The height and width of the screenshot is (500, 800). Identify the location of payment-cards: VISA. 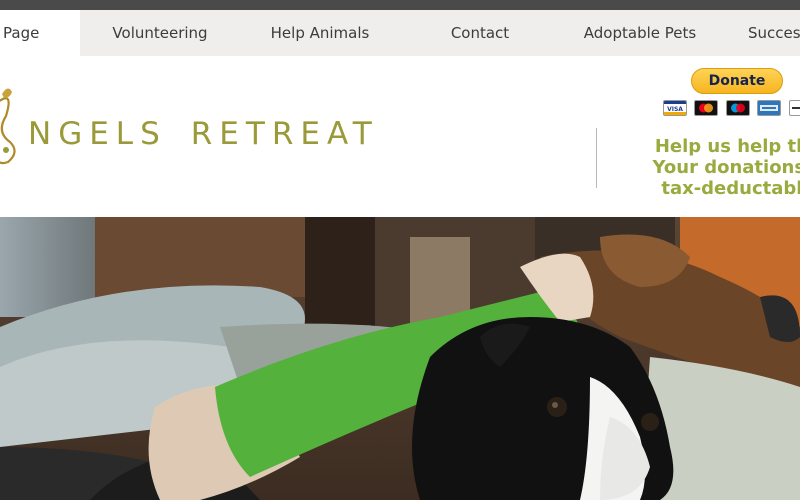
(731, 108).